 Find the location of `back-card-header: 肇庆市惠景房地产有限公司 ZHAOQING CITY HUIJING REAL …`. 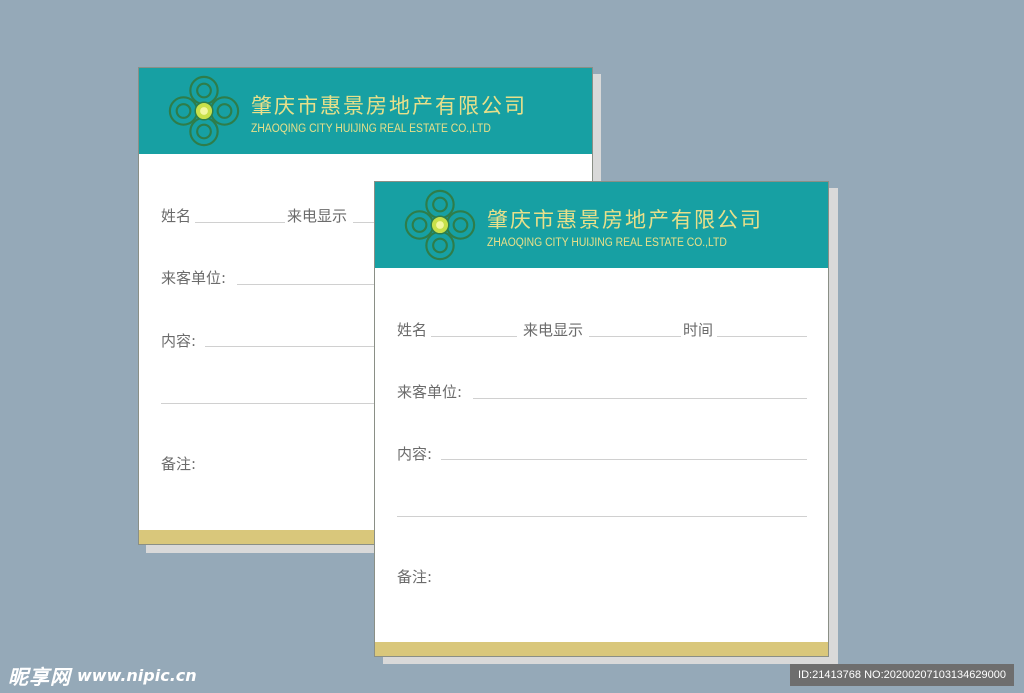

back-card-header: 肇庆市惠景房地产有限公司 ZHAOQING CITY HUIJING REAL … is located at coordinates (365, 111).